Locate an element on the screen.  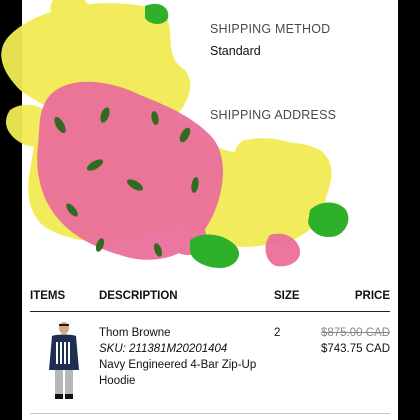
header-price: PRICE is located at coordinates (372, 296).